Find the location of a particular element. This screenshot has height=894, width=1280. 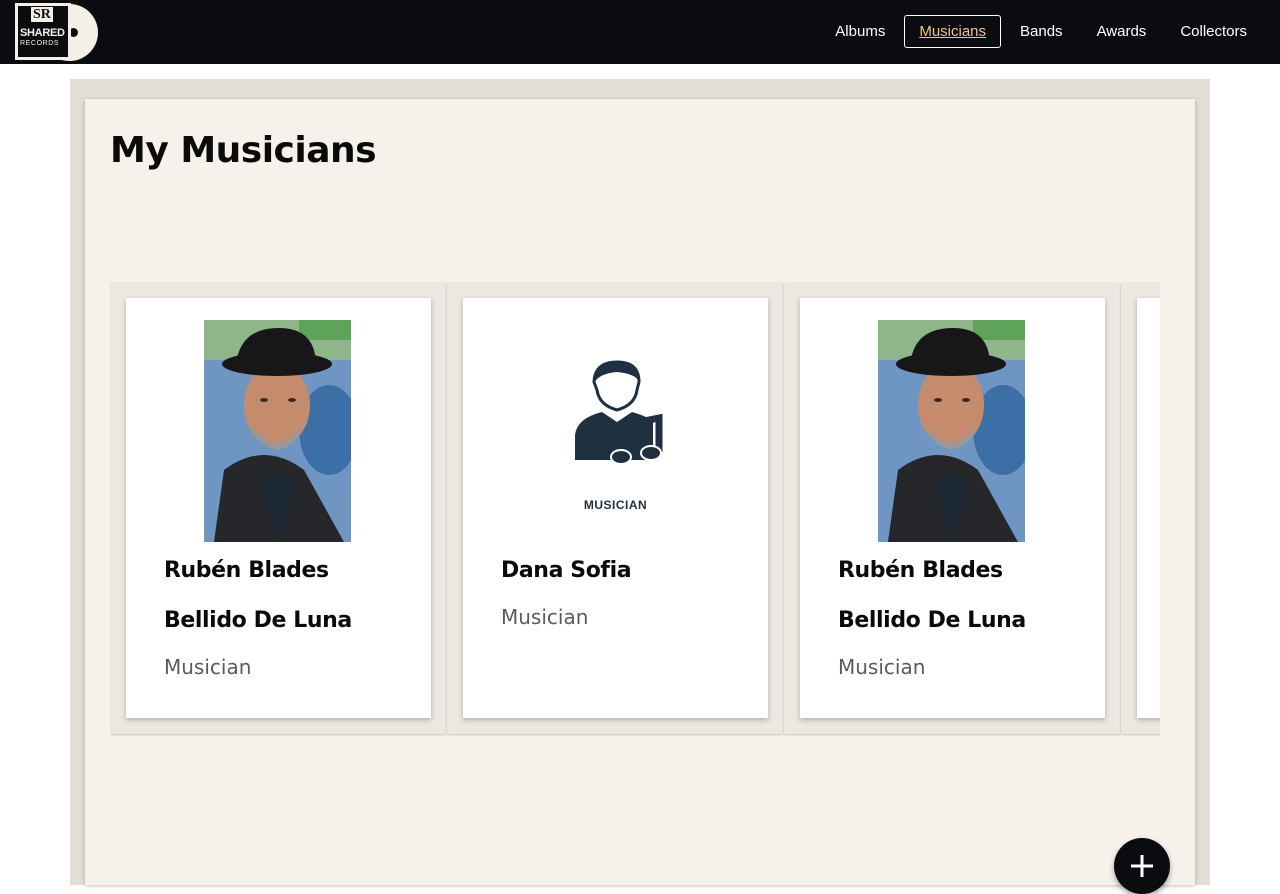

nav-links: Albums Musicians Bands Awards Collectors is located at coordinates (1039, 31).